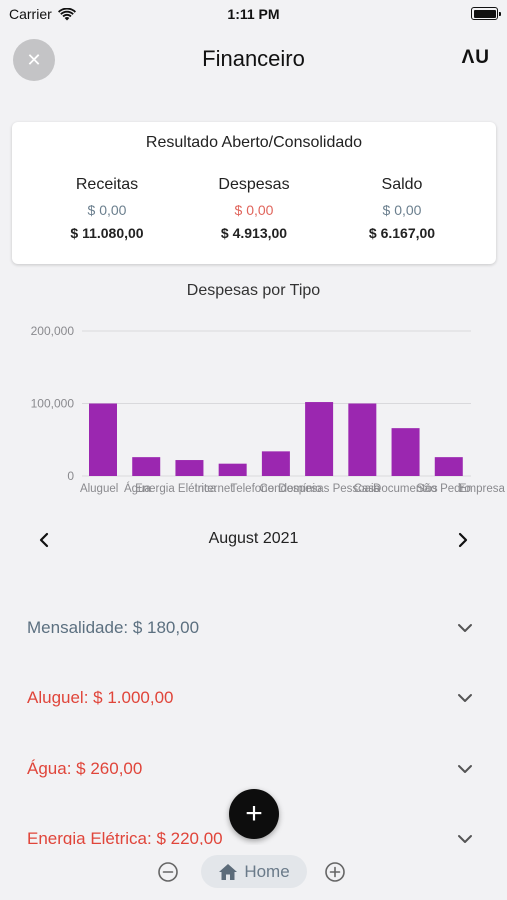  I want to click on list-item-mensalidade: Mensalidade: $ 180,00, so click(253, 628).